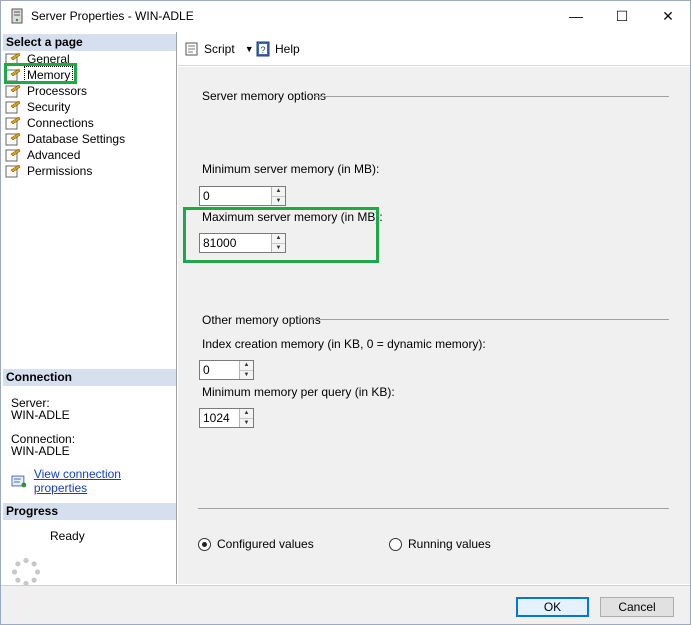  What do you see at coordinates (19, 481) in the screenshot?
I see `properties-icon` at bounding box center [19, 481].